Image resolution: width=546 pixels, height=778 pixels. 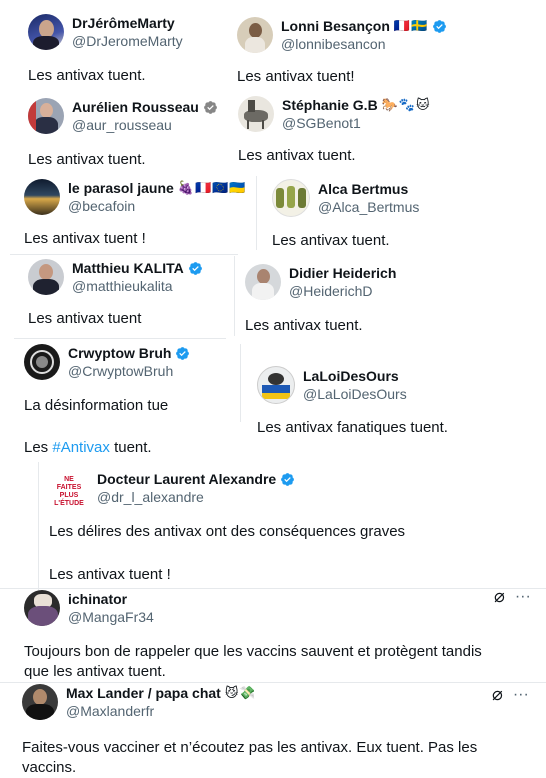 I want to click on tweet-text: que les antivax tuent., so click(x=95, y=671).